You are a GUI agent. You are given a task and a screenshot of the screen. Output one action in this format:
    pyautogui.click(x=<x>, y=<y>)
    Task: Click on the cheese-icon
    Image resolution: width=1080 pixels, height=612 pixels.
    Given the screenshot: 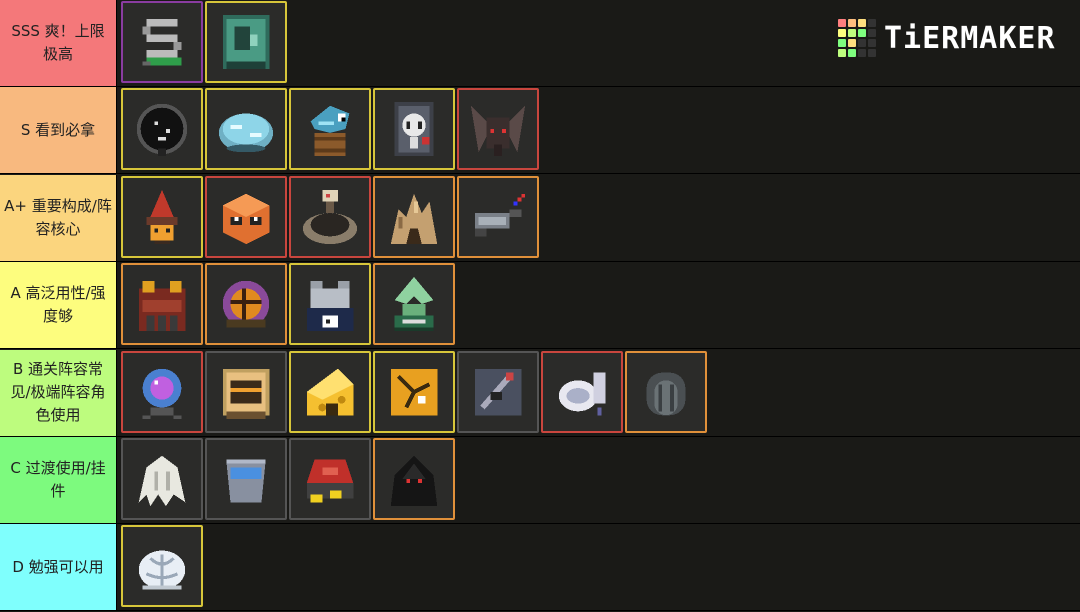 What is the action you would take?
    pyautogui.click(x=330, y=391)
    